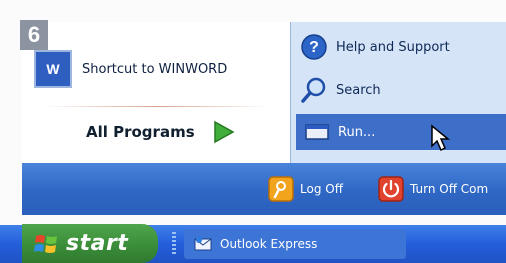 This screenshot has height=263, width=506. I want to click on left-pane-separator, so click(157, 106).